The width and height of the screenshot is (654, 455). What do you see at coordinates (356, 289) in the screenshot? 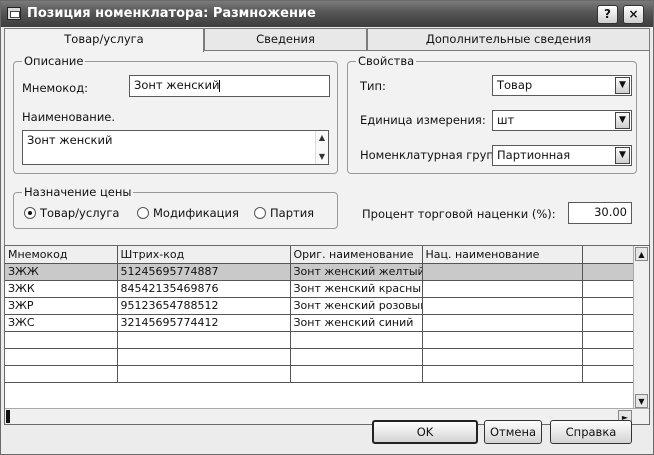
I see `table-cell: Зонт женский красный` at bounding box center [356, 289].